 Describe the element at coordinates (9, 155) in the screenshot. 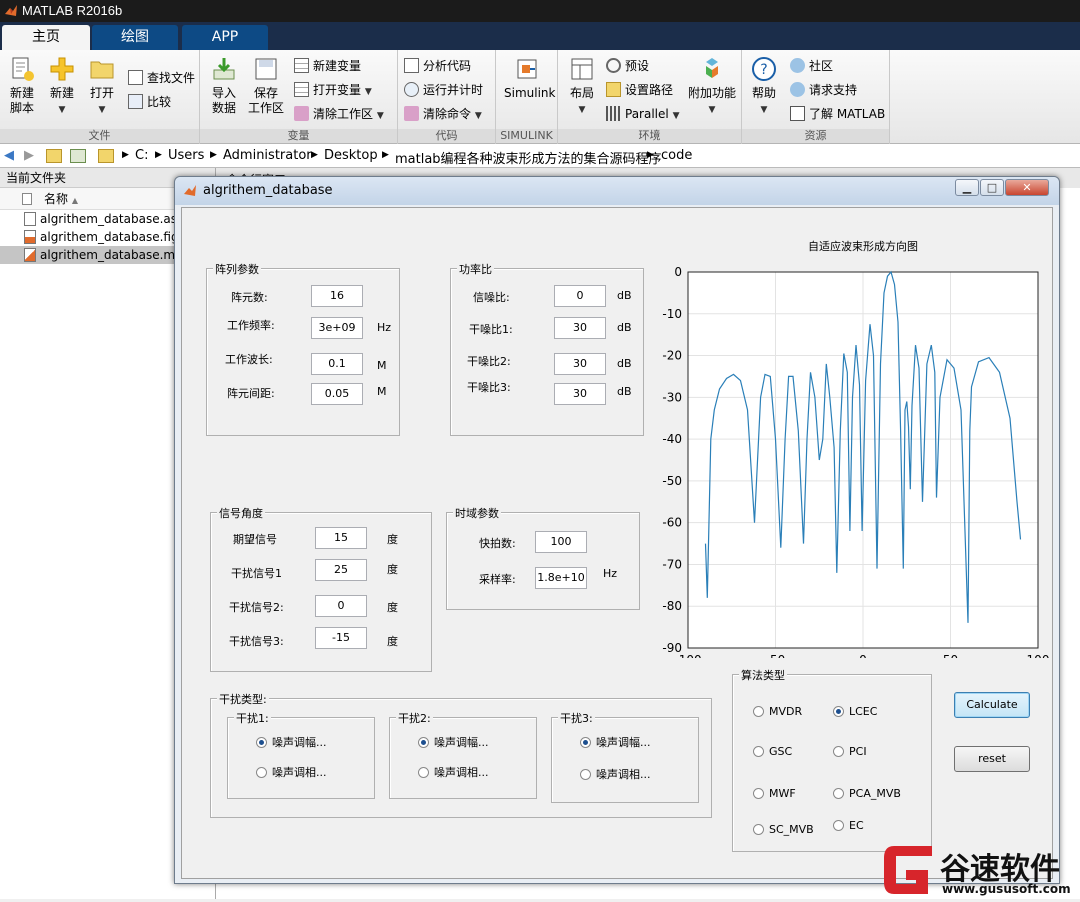

I see `back-icon: ◀` at that location.